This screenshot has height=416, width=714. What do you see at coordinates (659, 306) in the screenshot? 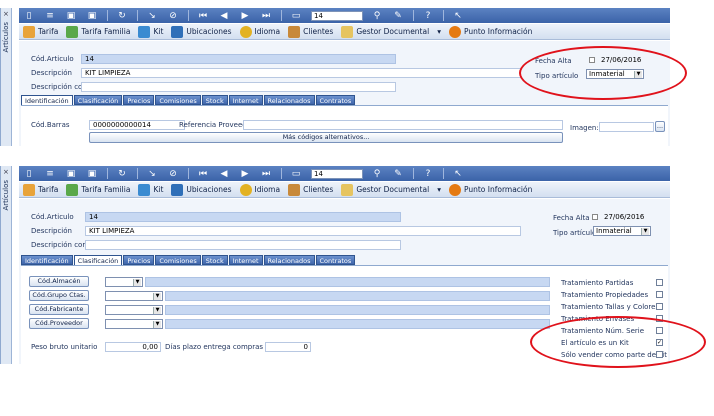
I see `tratamiento-tallas-checkbox` at bounding box center [659, 306].